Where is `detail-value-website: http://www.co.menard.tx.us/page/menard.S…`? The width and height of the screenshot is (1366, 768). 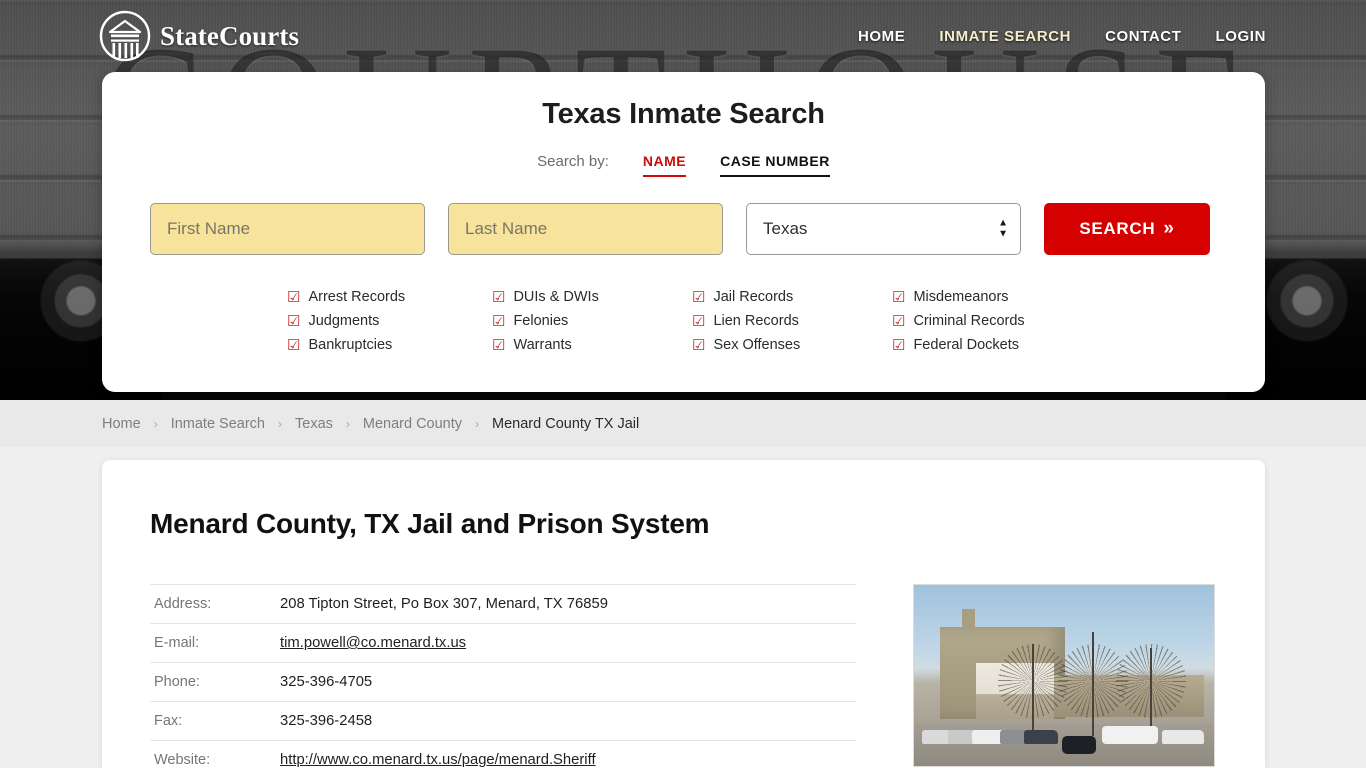 detail-value-website: http://www.co.menard.tx.us/page/menard.S… is located at coordinates (568, 754).